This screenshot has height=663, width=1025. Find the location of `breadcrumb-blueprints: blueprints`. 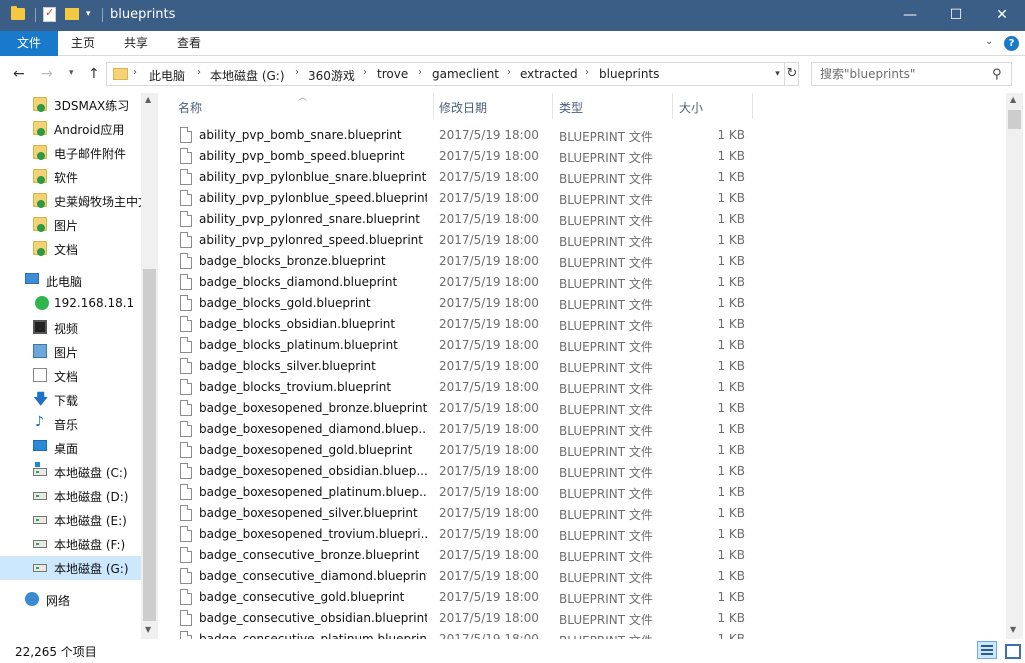

breadcrumb-blueprints: blueprints is located at coordinates (629, 74).